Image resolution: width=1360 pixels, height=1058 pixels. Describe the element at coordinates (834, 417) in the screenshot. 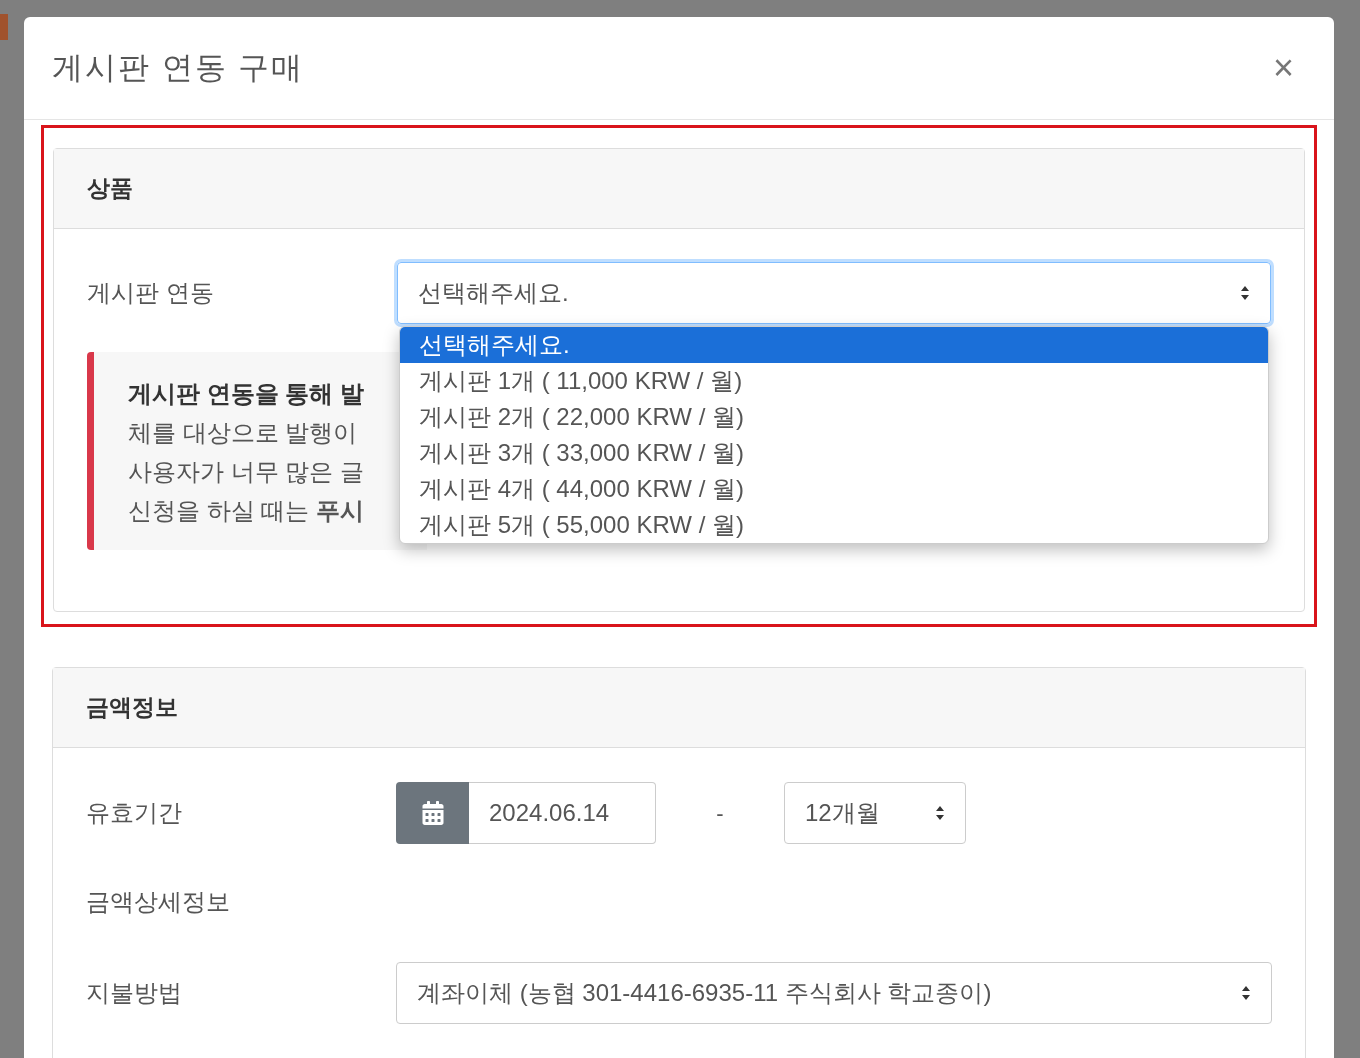

I see `dropdown-option: 게시판 2개 ( 22,000 KRW / 월)` at that location.